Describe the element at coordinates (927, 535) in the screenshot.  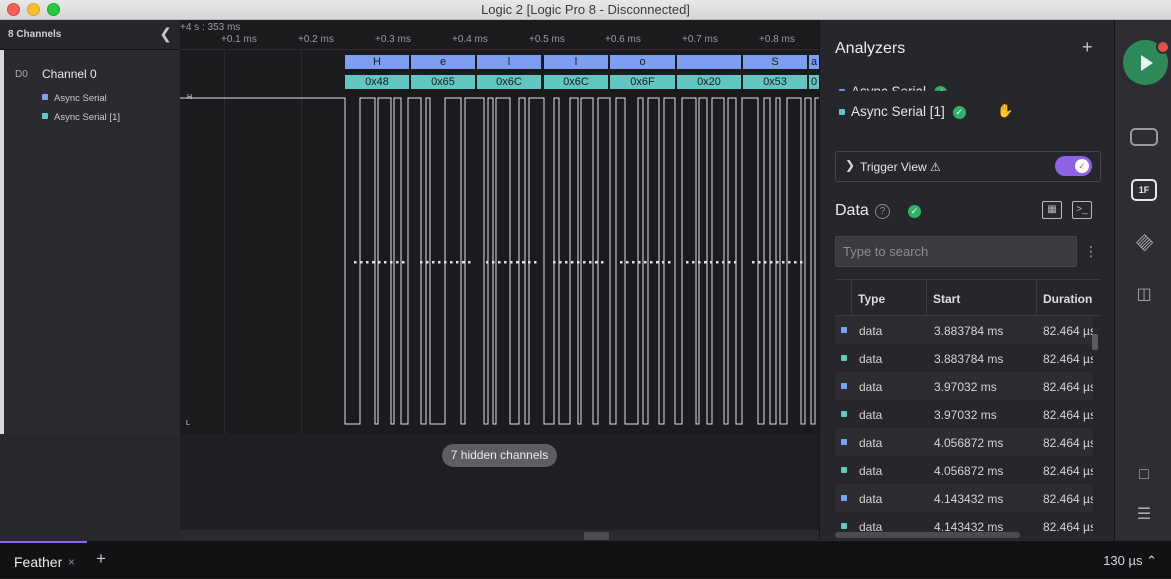
I see `table-horizontal-scrollbar` at that location.